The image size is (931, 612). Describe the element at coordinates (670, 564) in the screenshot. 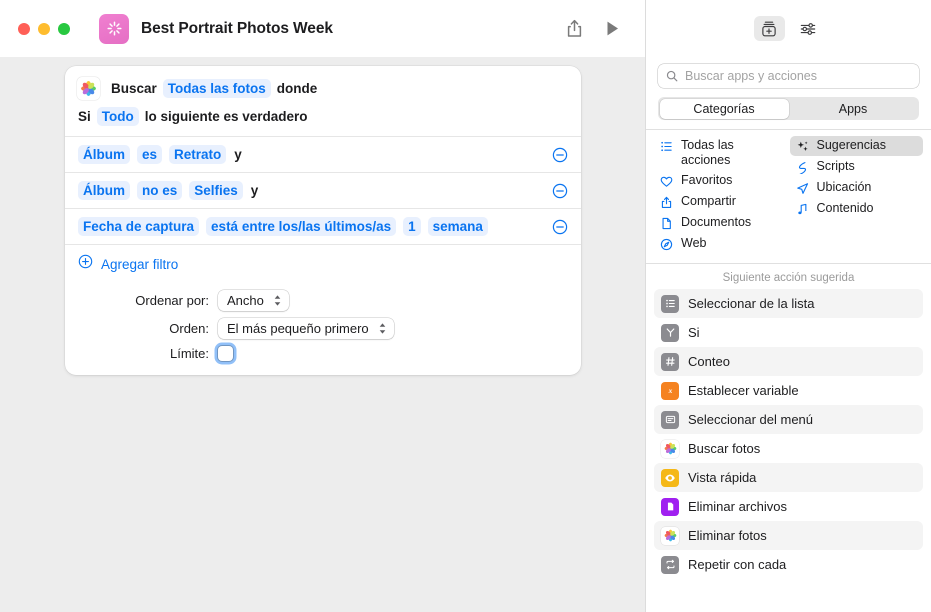

I see `repeat-icon` at that location.